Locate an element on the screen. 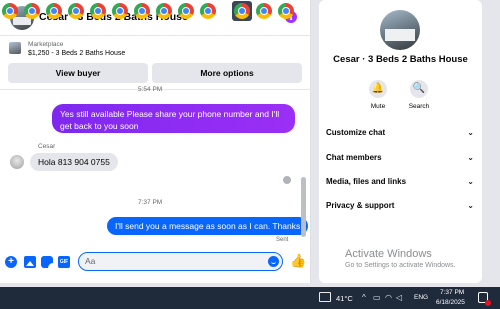  more-options-button: More options is located at coordinates (227, 73).